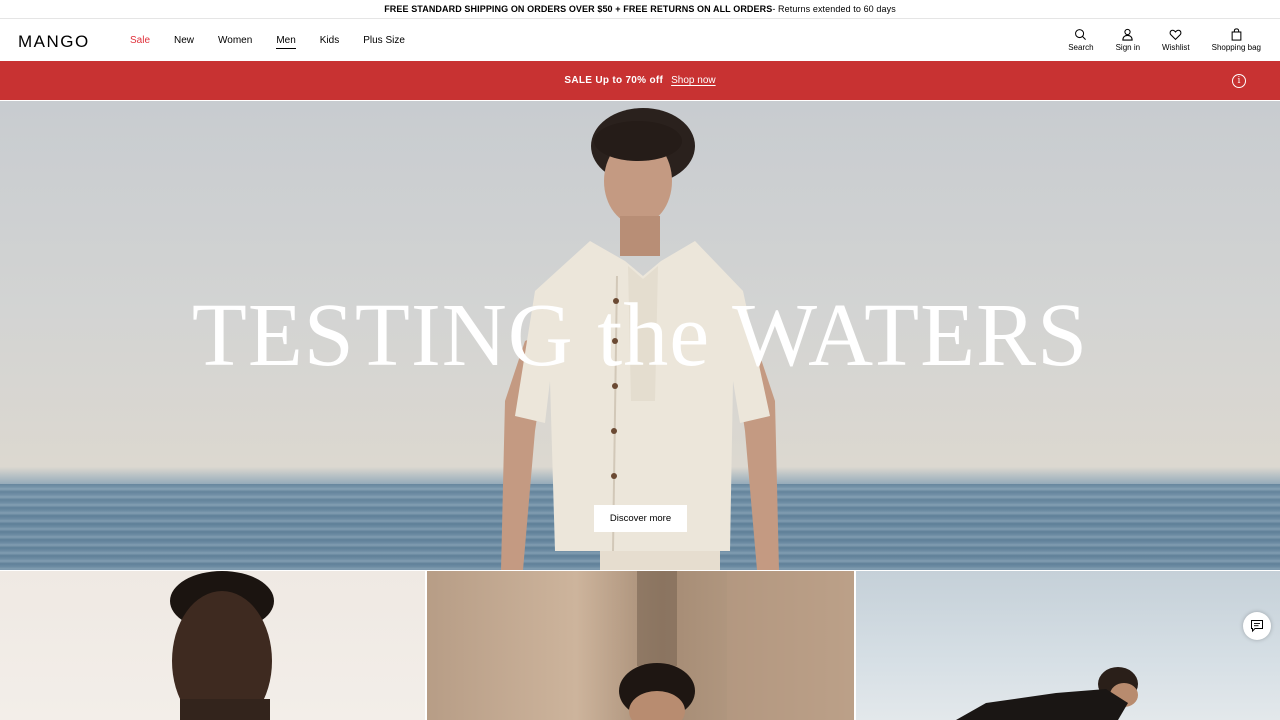  I want to click on search-label: Search, so click(1081, 47).